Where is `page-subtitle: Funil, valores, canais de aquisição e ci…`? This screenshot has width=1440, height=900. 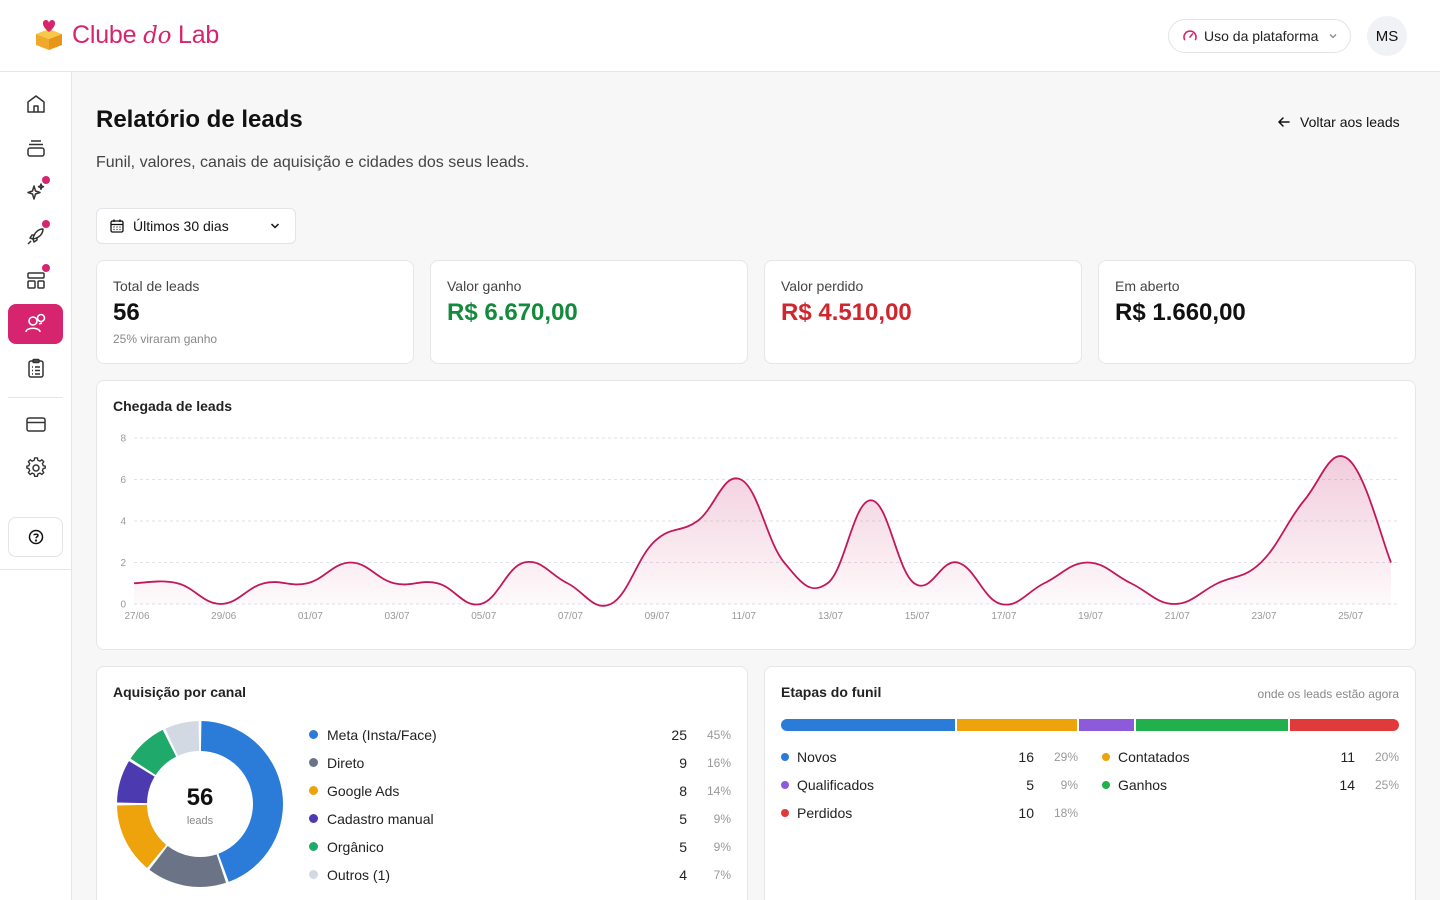 page-subtitle: Funil, valores, canais de aquisição e ci… is located at coordinates (313, 162).